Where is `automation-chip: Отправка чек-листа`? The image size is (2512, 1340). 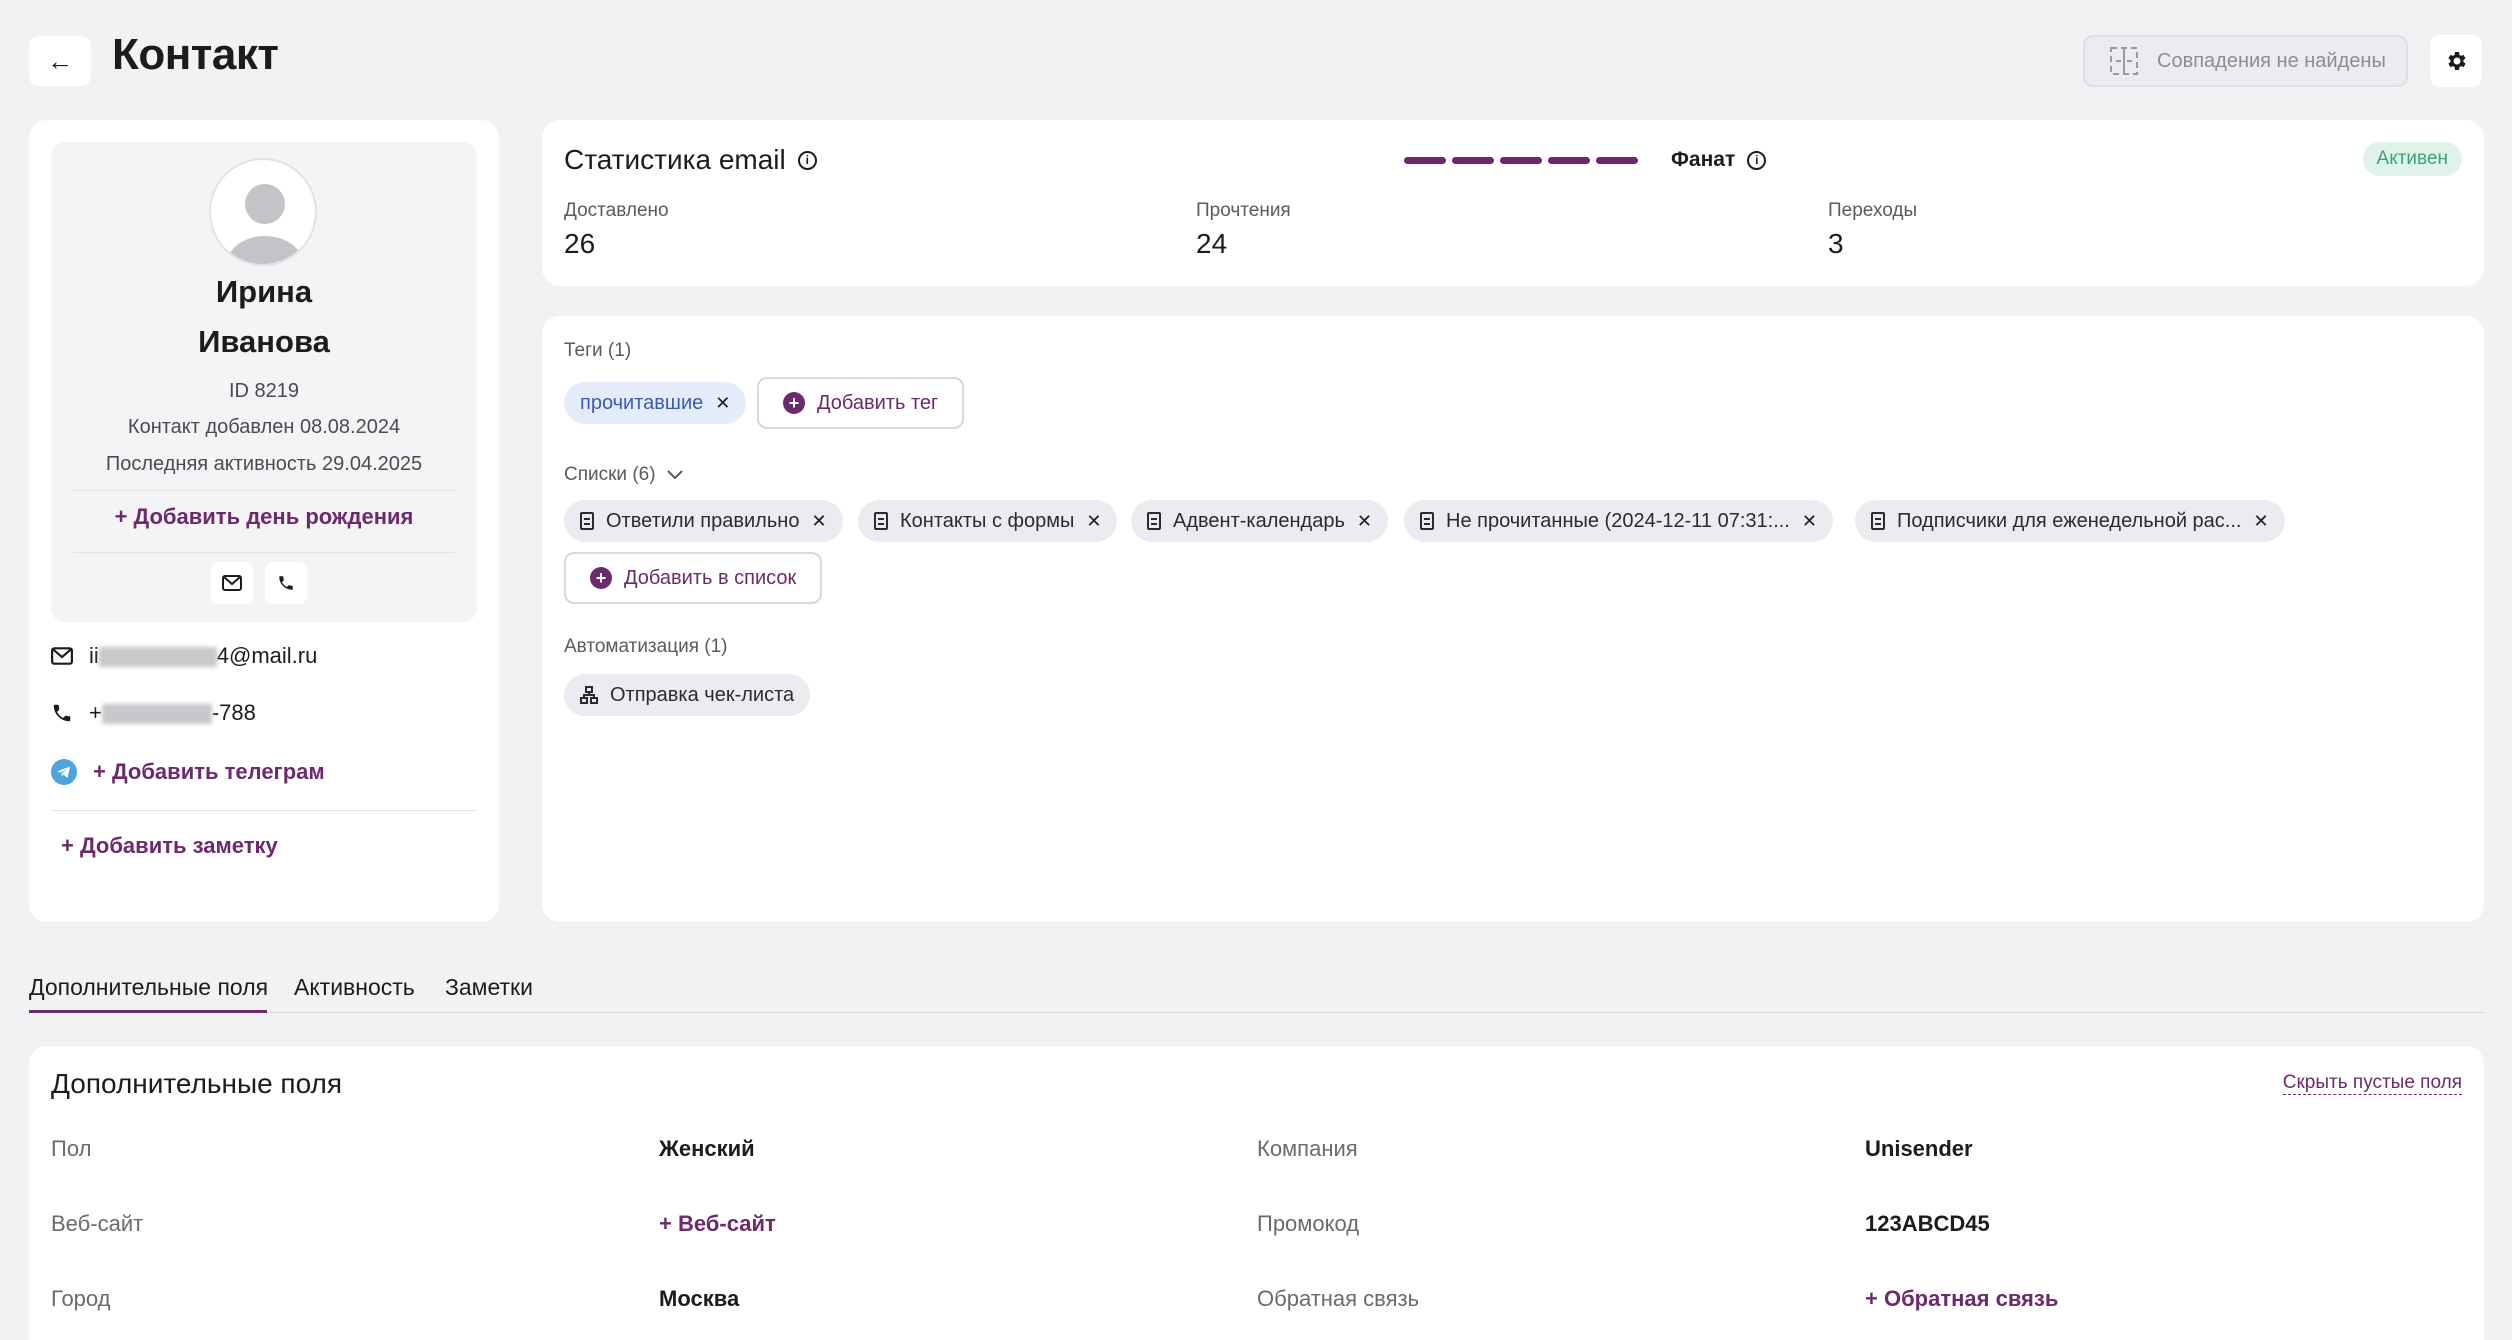 automation-chip: Отправка чек-листа is located at coordinates (687, 695).